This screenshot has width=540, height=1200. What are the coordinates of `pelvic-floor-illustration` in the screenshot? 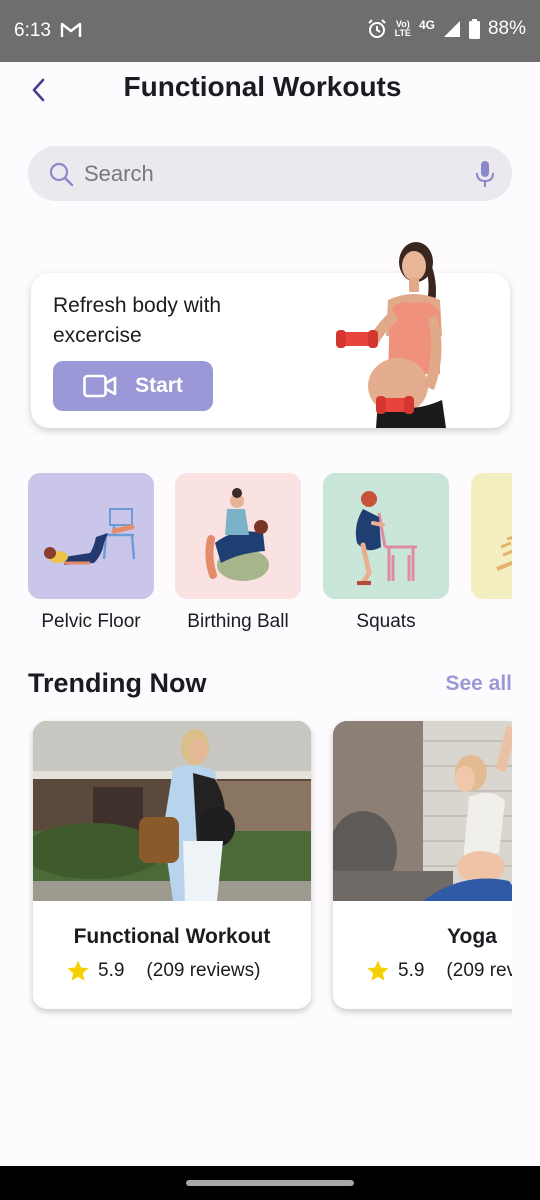 It's located at (90, 536).